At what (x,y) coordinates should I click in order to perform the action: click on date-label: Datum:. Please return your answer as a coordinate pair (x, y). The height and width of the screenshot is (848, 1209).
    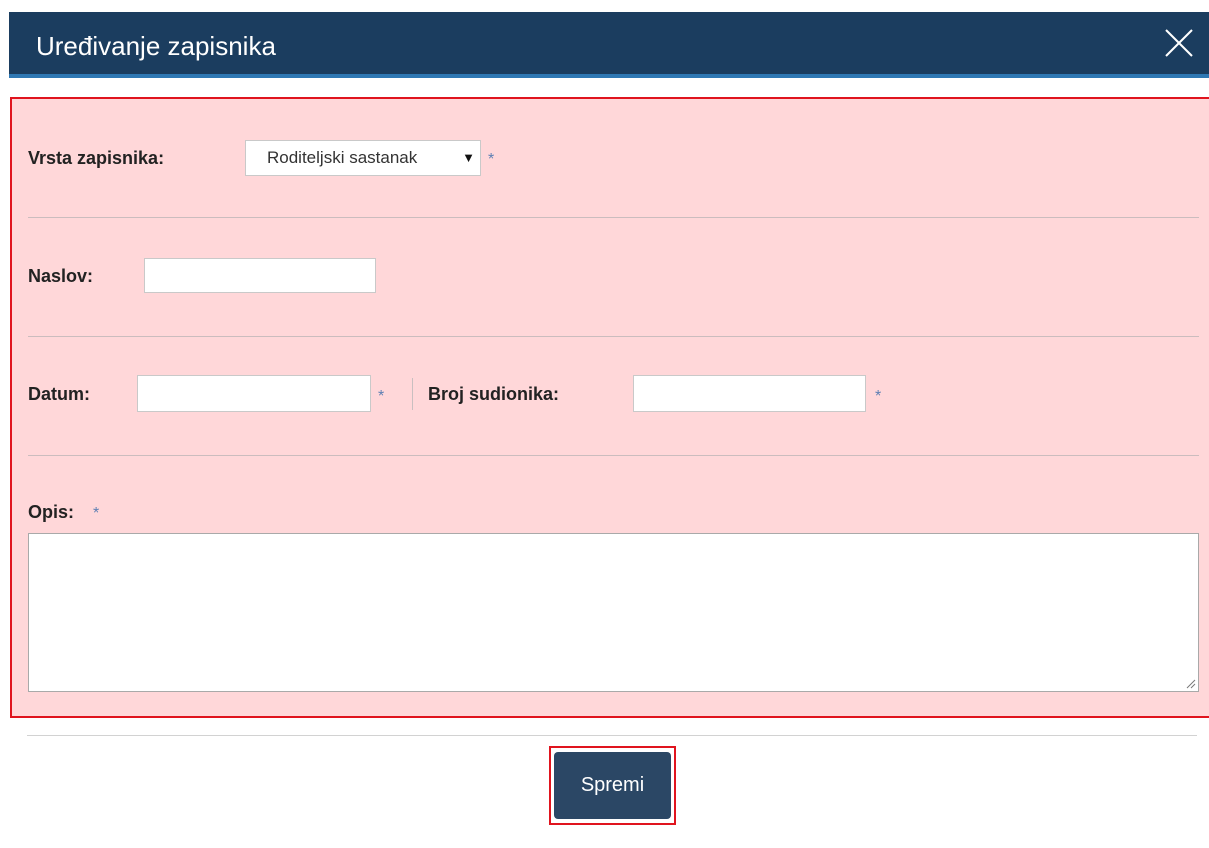
    Looking at the image, I should click on (59, 394).